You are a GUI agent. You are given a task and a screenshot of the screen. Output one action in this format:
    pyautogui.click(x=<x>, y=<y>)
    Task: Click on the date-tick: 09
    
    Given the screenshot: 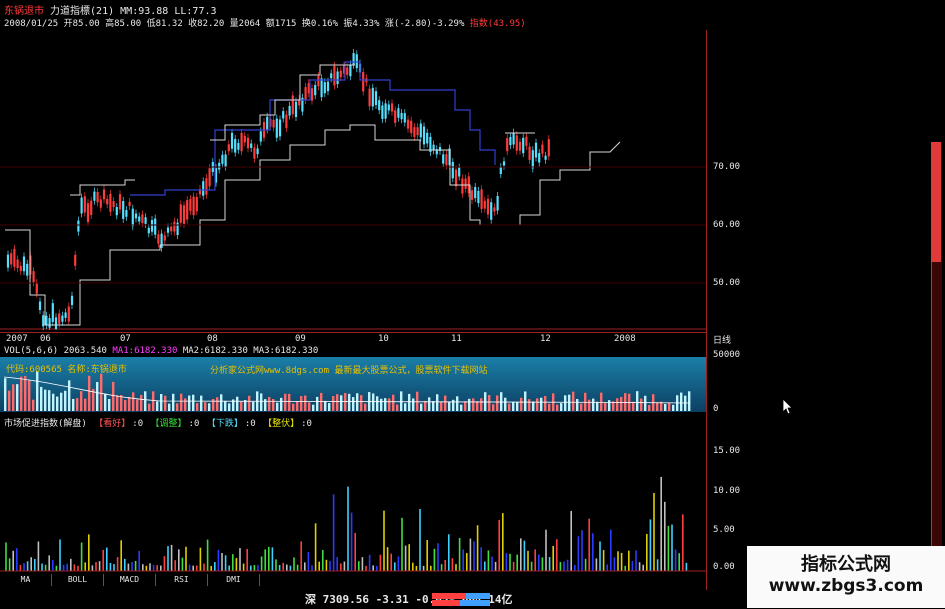 What is the action you would take?
    pyautogui.click(x=300, y=339)
    